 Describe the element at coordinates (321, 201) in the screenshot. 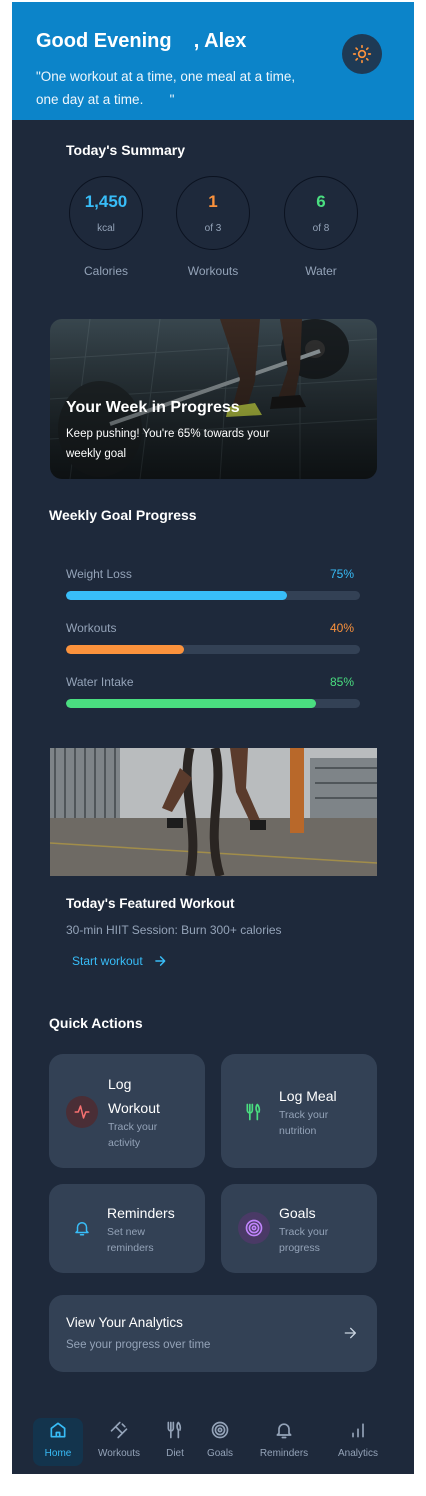

I see `stat-value: 6` at that location.